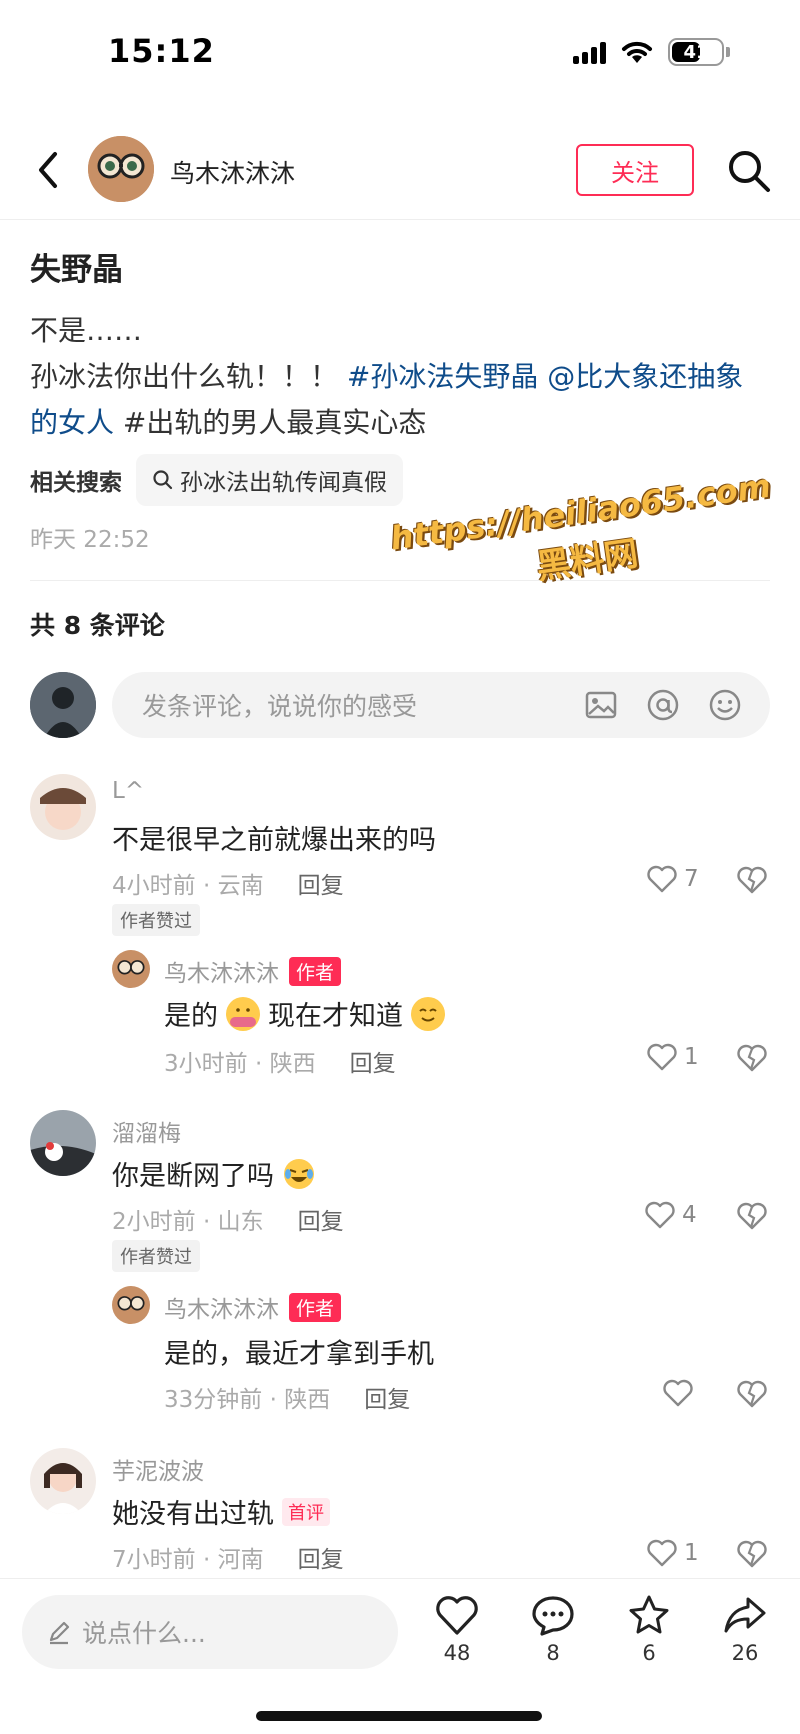  Describe the element at coordinates (696, 52) in the screenshot. I see `battery-level: 41` at that location.